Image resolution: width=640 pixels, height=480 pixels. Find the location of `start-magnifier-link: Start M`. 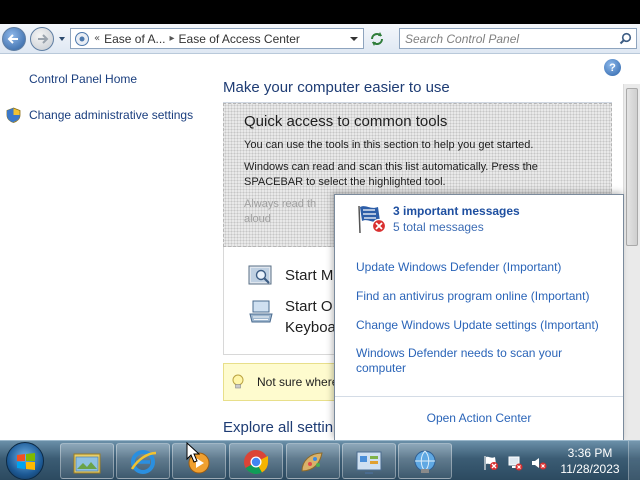

start-magnifier-link: Start M is located at coordinates (309, 275).